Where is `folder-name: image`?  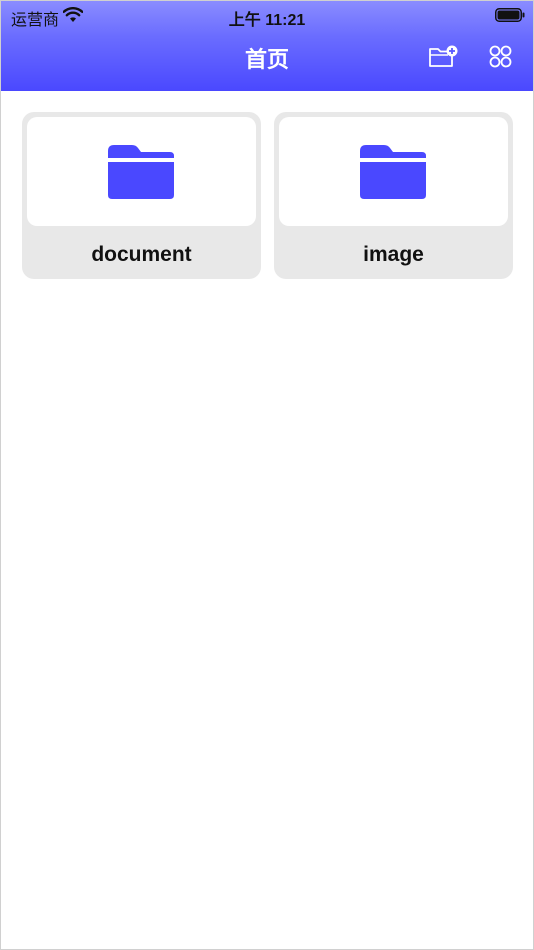 folder-name: image is located at coordinates (393, 254).